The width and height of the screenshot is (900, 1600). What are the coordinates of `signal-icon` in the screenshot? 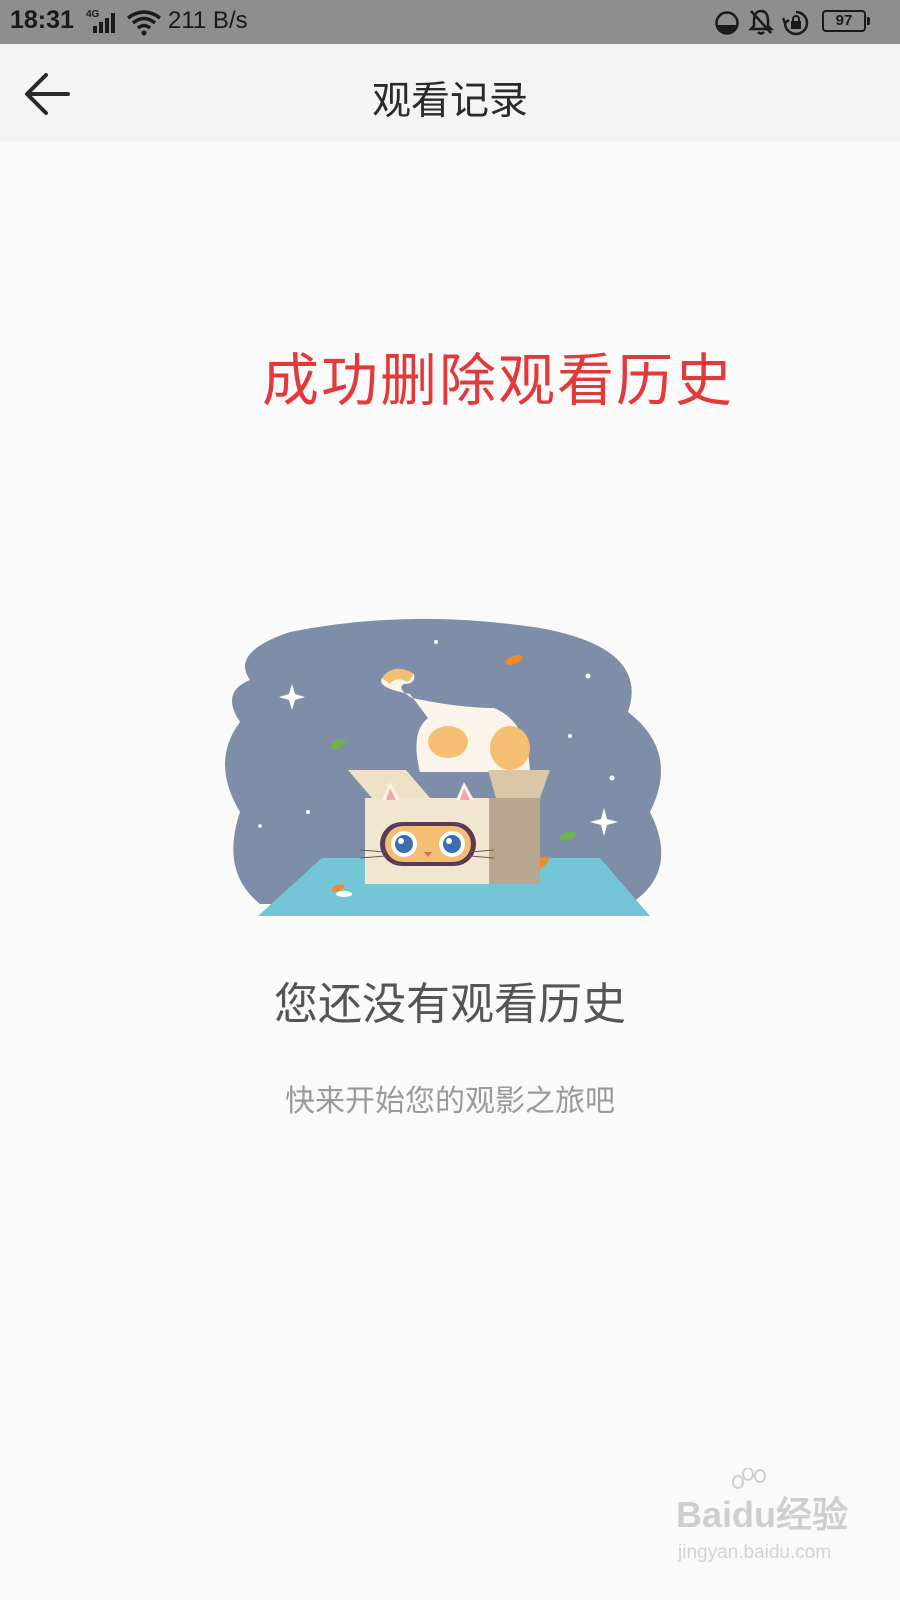 It's located at (104, 23).